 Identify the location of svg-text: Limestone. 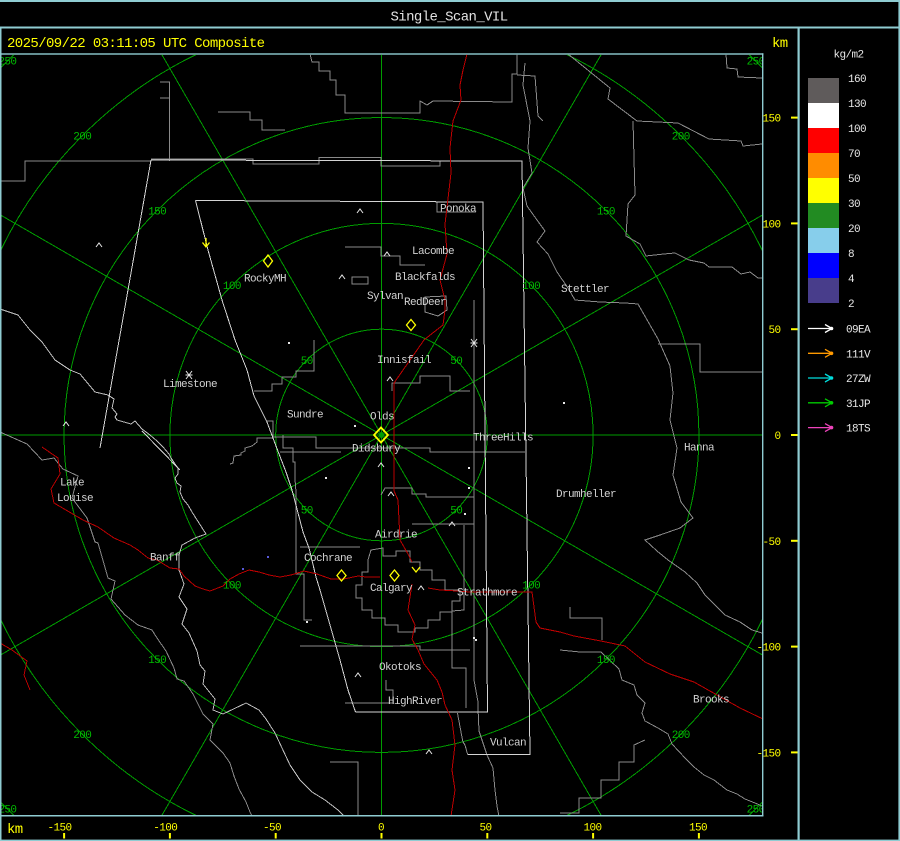
(190, 385).